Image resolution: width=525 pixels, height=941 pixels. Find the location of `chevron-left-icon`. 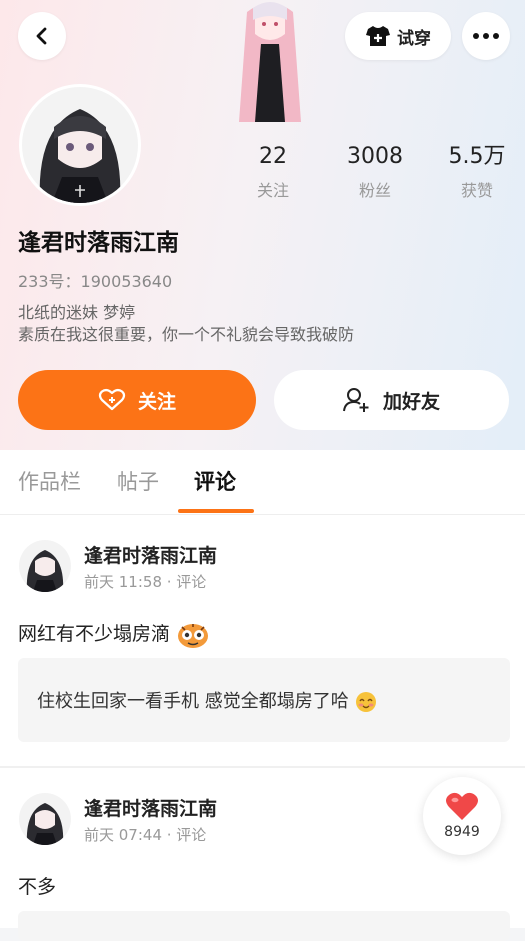

chevron-left-icon is located at coordinates (41, 36).